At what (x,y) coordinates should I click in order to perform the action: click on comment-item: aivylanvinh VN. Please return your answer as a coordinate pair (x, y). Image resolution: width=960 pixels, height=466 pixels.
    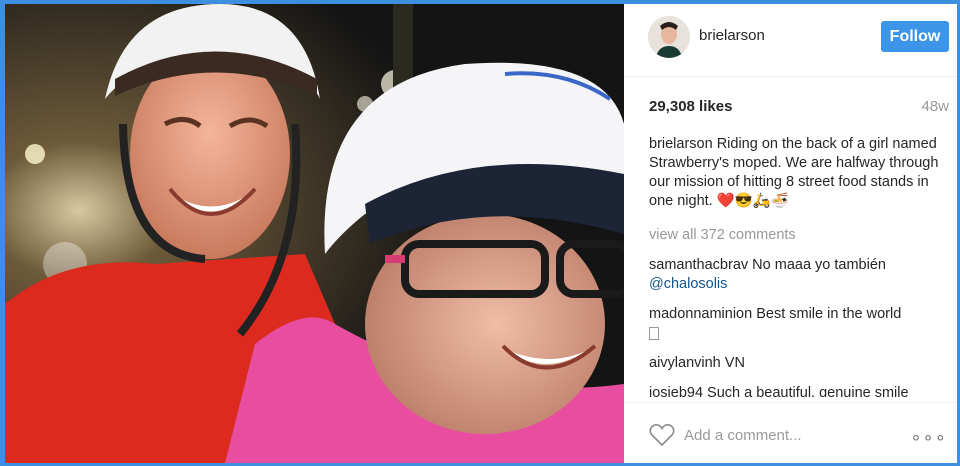
    Looking at the image, I should click on (794, 363).